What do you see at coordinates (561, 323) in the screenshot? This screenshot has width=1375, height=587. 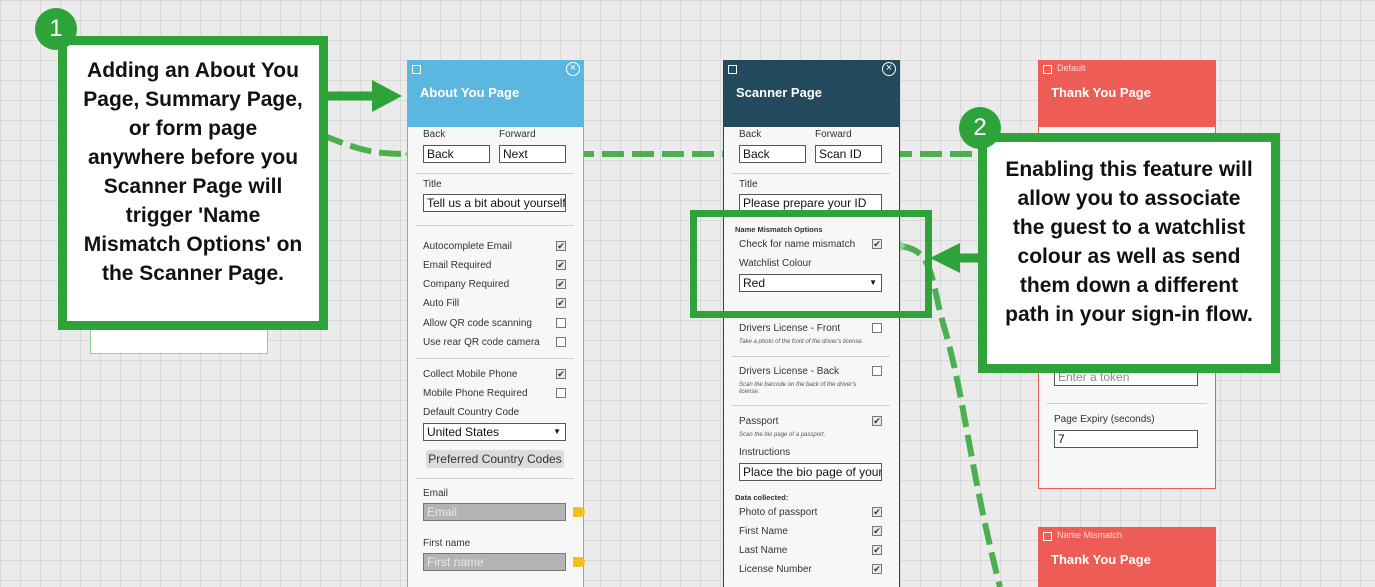 I see `allow-qr-checkbox` at bounding box center [561, 323].